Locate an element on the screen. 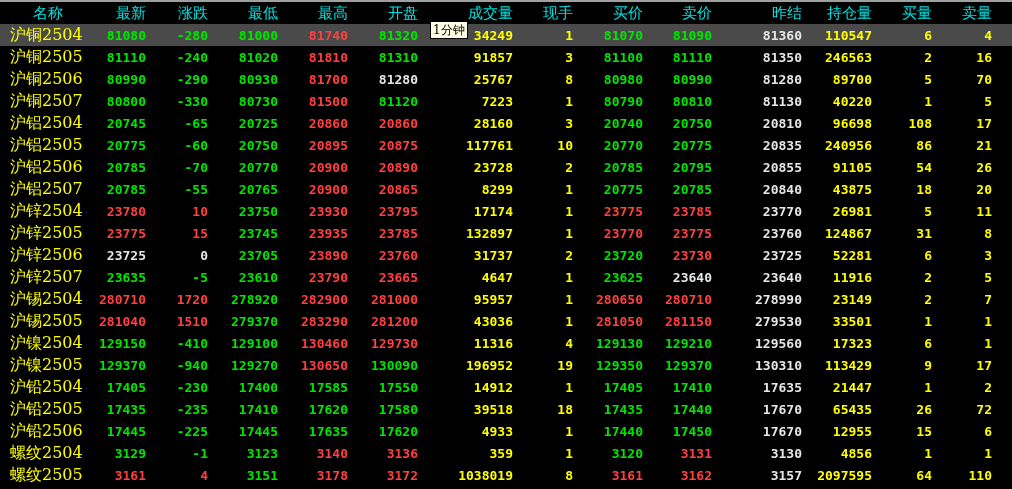 The width and height of the screenshot is (1012, 489). table-cell: 81100 is located at coordinates (623, 57).